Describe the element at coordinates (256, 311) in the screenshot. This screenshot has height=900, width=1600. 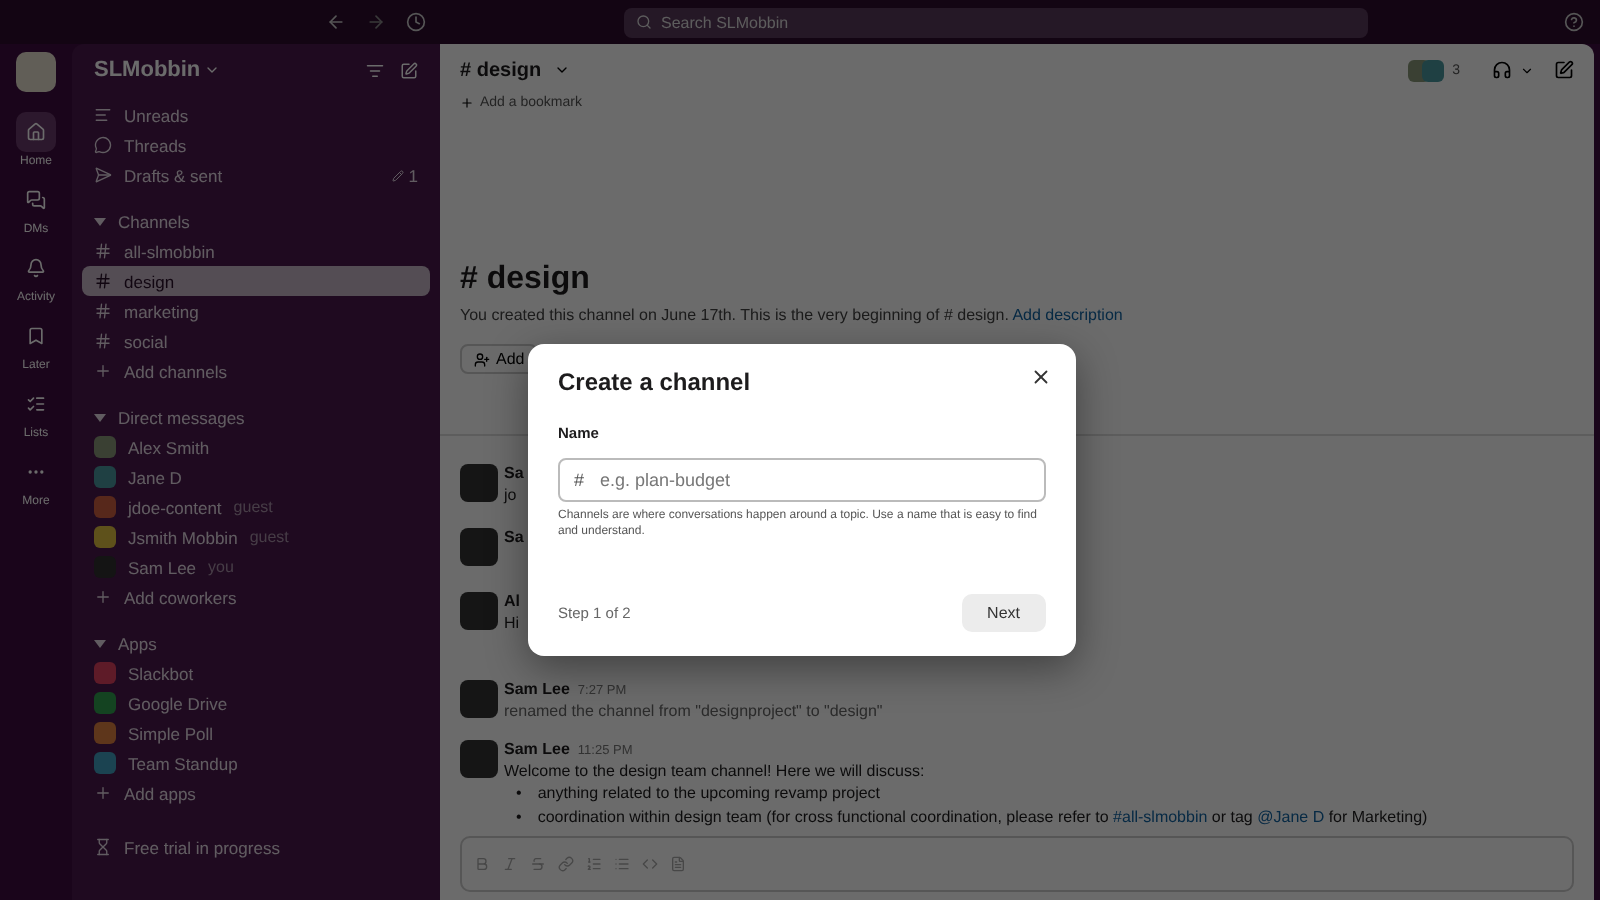
I see `sidebar-item: marketing` at that location.